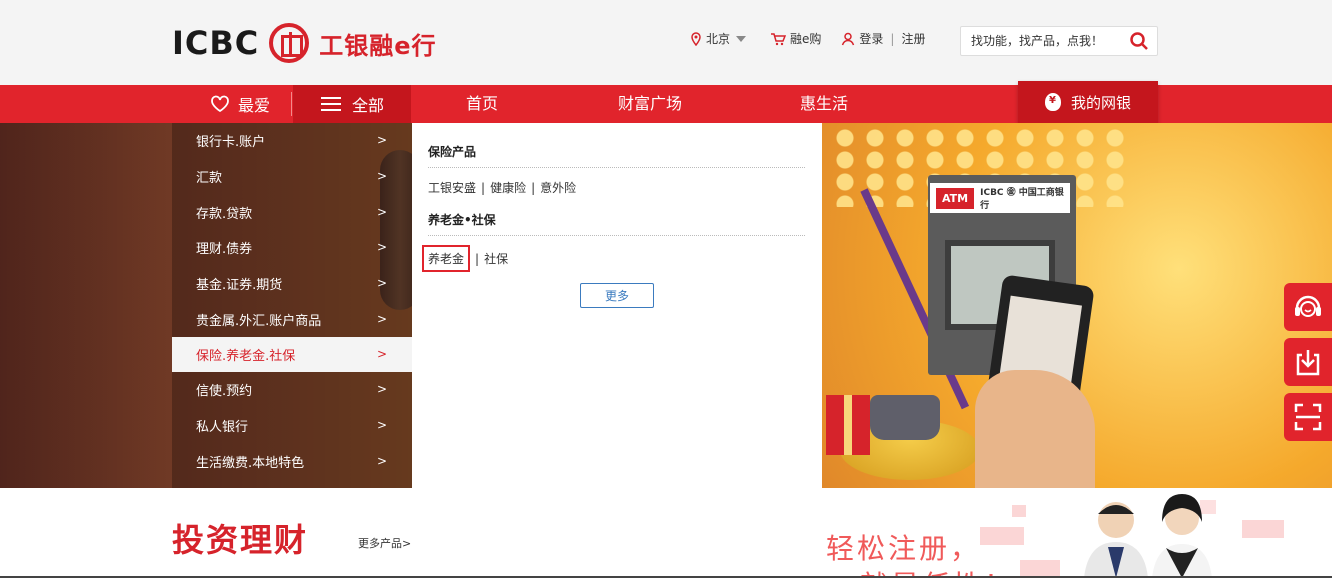 The height and width of the screenshot is (578, 1332). I want to click on category-label: 理财.债券, so click(224, 249).